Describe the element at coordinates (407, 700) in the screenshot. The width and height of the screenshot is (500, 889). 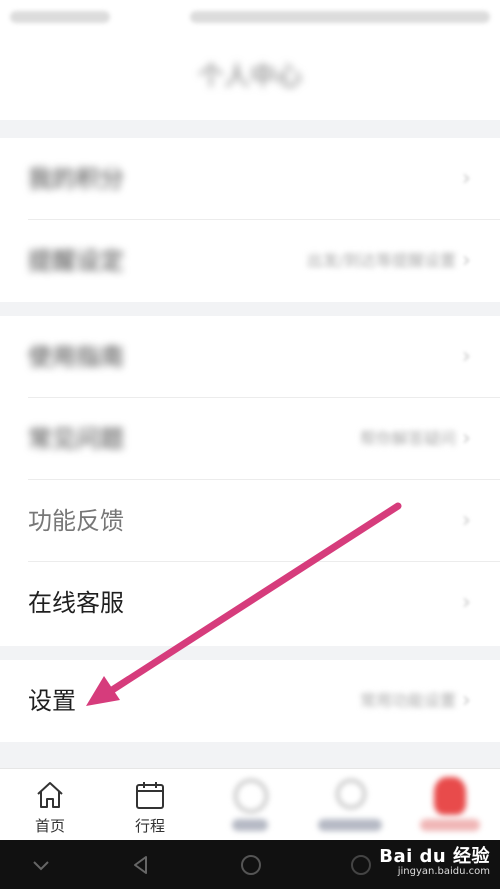
I see `row-value: 常用功能设置` at that location.